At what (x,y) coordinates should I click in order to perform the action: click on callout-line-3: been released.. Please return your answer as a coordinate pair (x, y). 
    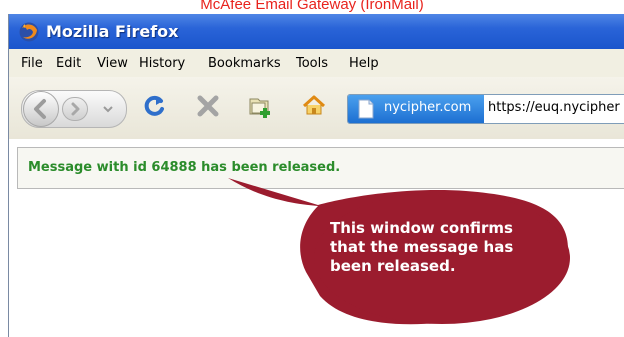
    Looking at the image, I should click on (393, 266).